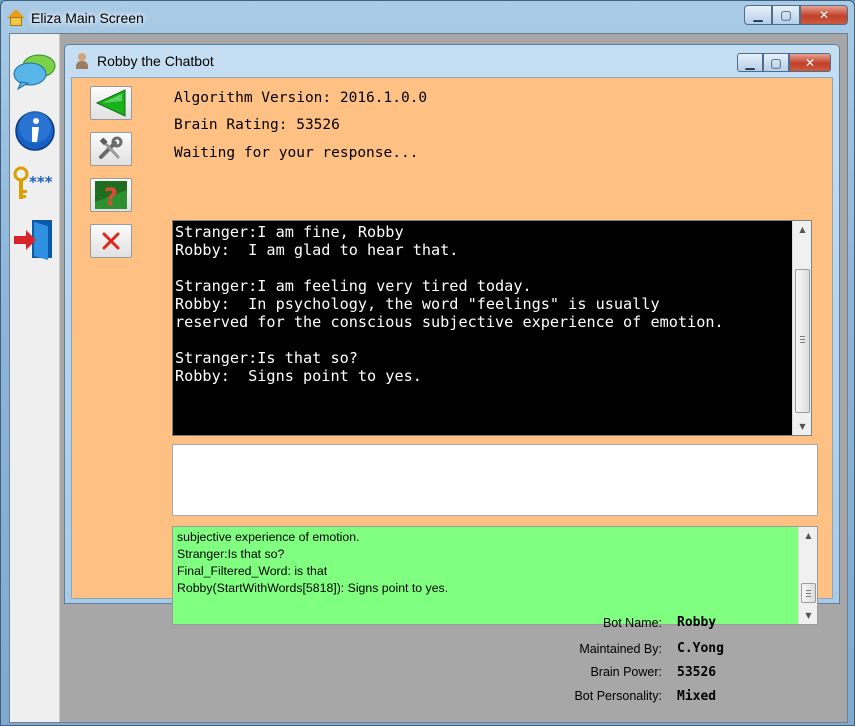 Image resolution: width=855 pixels, height=726 pixels. I want to click on exit-door-icon, so click(33, 240).